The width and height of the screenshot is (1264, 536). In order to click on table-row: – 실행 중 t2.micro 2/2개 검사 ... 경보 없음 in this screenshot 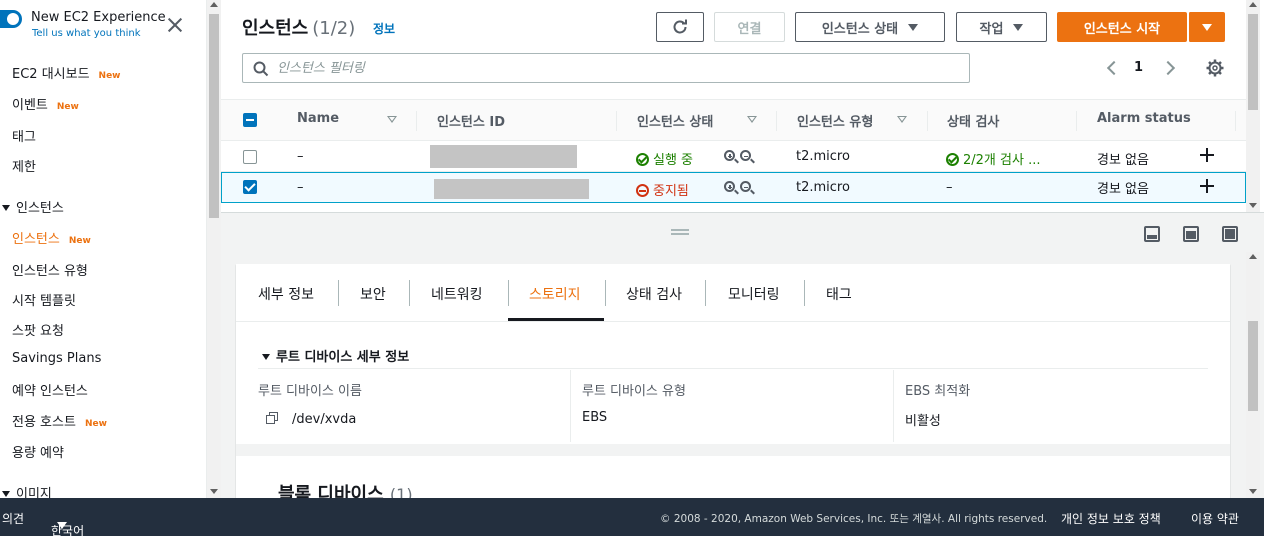, I will do `click(733, 156)`.